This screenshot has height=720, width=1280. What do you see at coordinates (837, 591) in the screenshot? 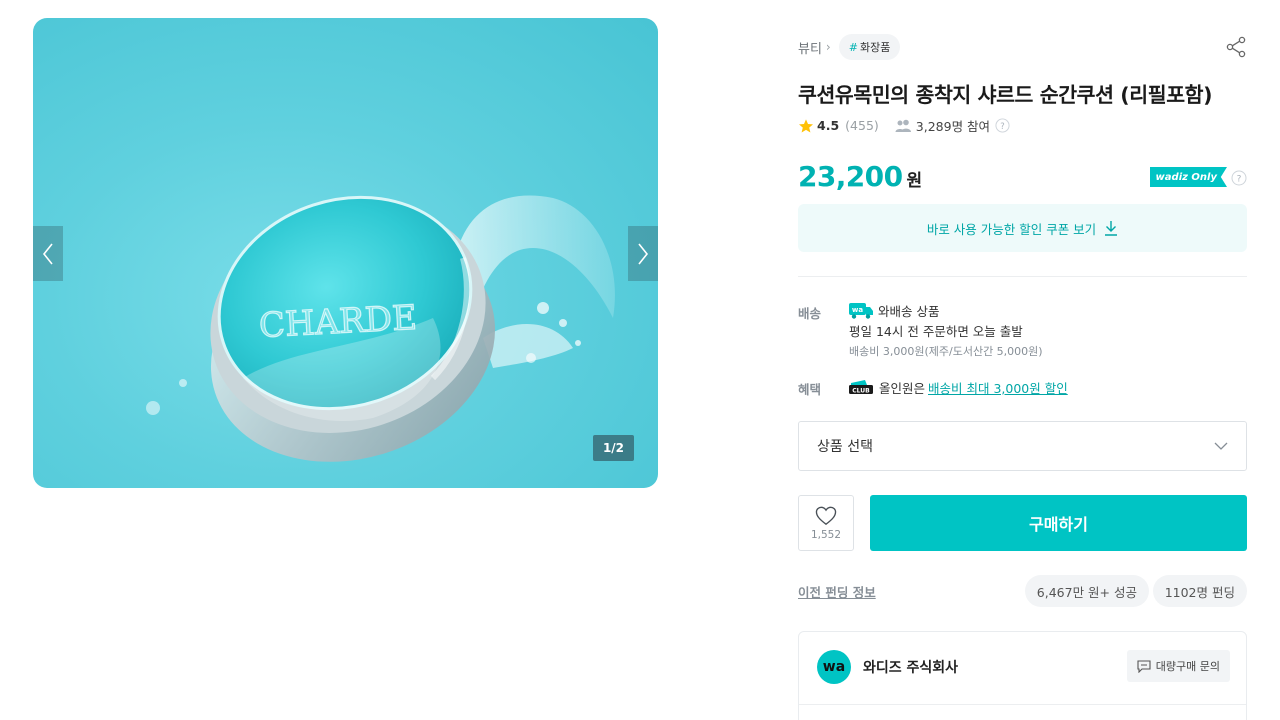
I see `previous-funding-link: 이전 펀딩 정보` at bounding box center [837, 591].